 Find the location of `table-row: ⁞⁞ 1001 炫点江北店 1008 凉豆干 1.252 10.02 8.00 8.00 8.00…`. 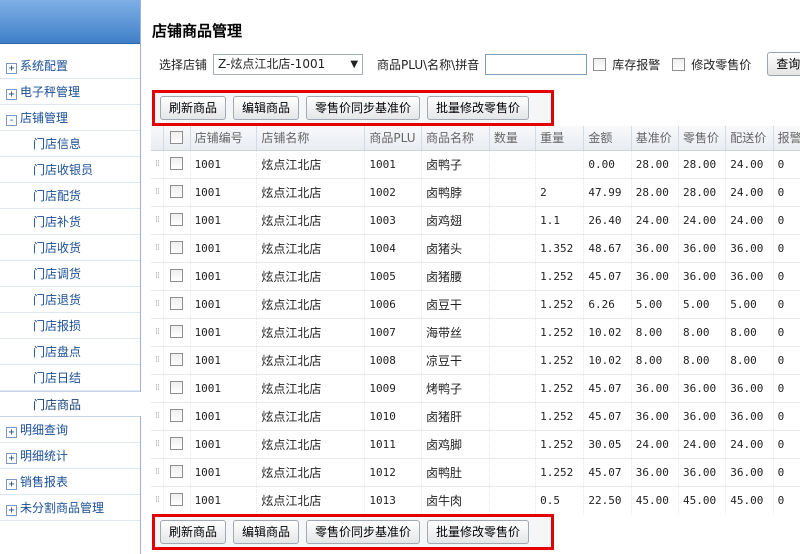

table-row: ⁞⁞ 1001 炫点江北店 1008 凉豆干 1.252 10.02 8.00 8.00 8.00… is located at coordinates (475, 360).